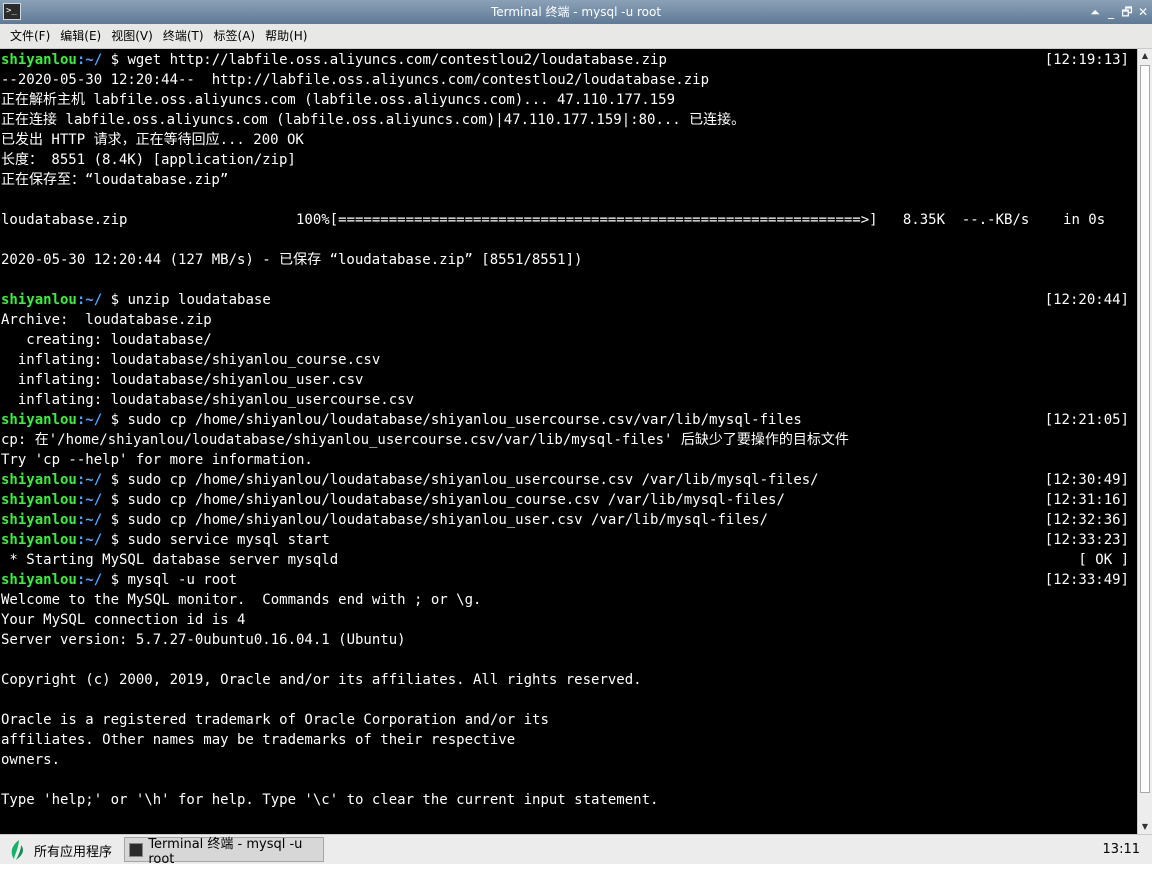 This screenshot has width=1152, height=896. I want to click on output-text: 长度： 8551 (8.4K) [application/zip], so click(148, 160).